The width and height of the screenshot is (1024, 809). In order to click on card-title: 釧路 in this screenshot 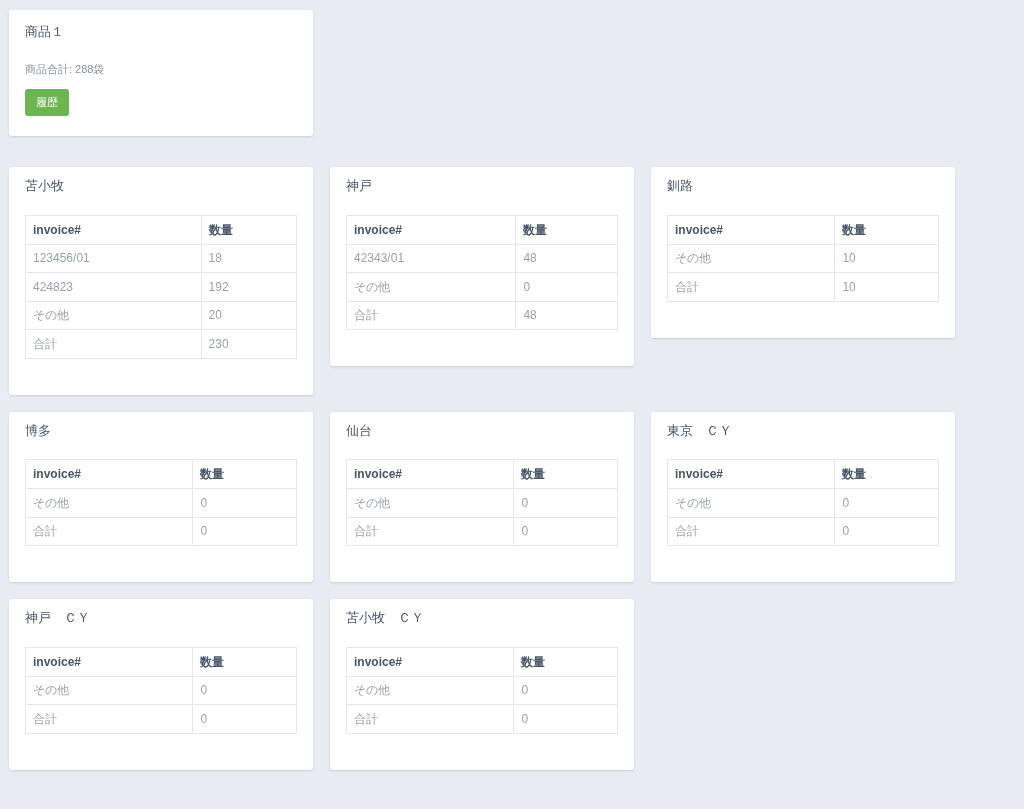, I will do `click(680, 186)`.